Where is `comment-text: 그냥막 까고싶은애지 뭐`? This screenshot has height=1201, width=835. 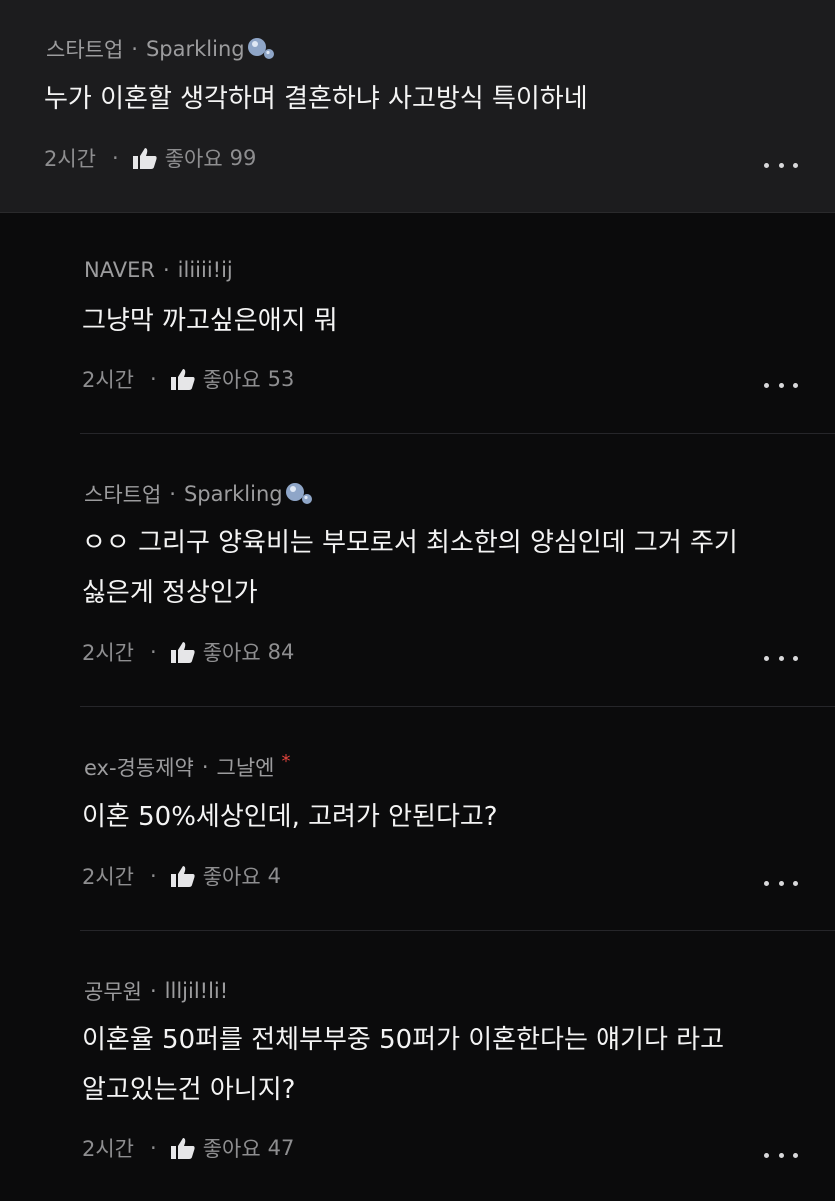 comment-text: 그냥막 까고싶은애지 뭐 is located at coordinates (210, 321).